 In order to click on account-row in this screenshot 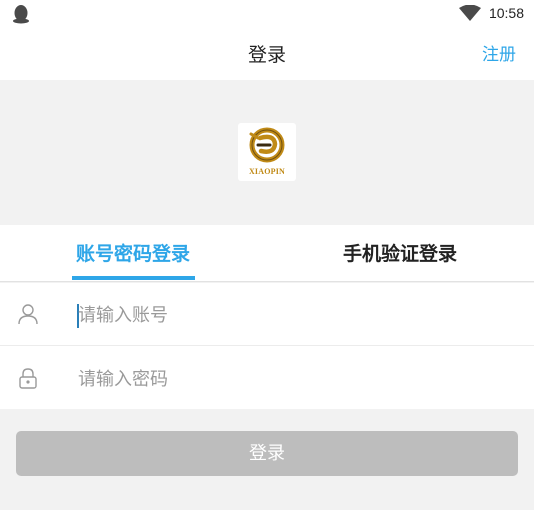, I will do `click(267, 314)`.